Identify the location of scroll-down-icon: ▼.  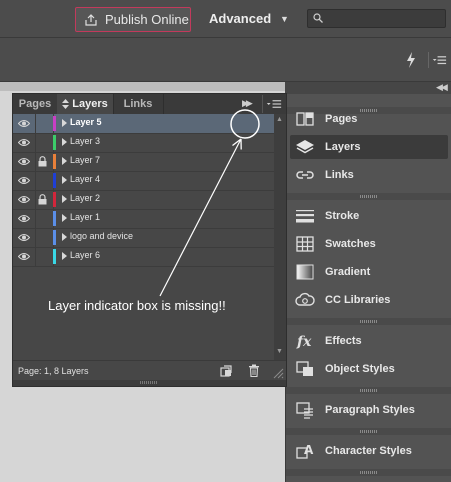
(279, 351).